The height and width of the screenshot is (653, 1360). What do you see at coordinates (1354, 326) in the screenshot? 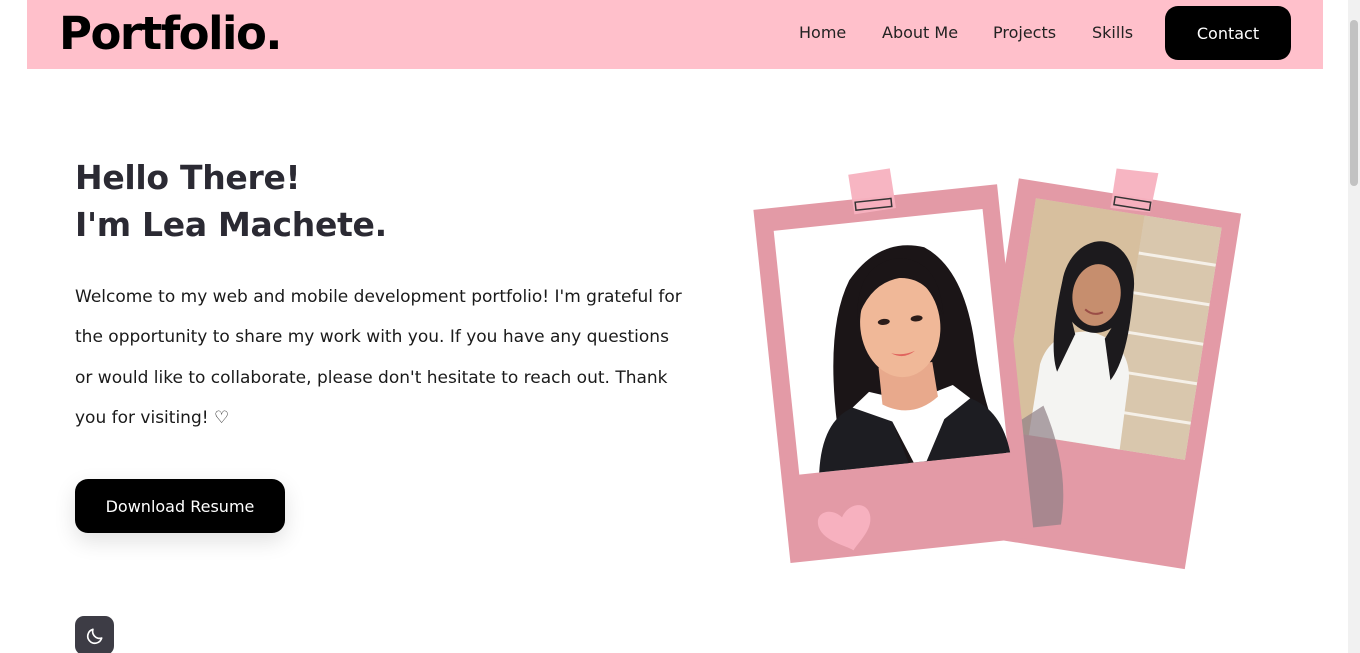
I see `page-scrollbar` at bounding box center [1354, 326].